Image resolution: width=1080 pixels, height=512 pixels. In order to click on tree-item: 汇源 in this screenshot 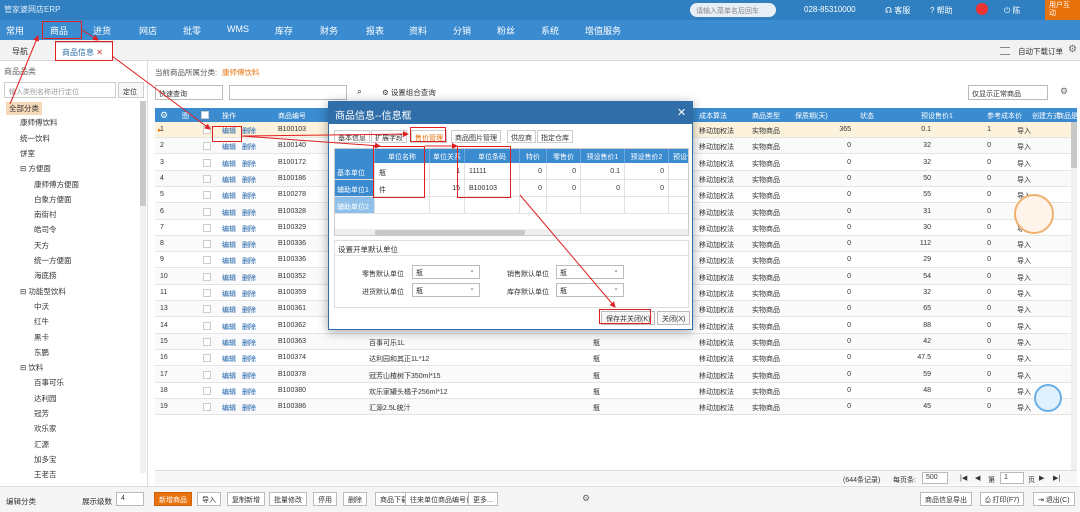, I will do `click(41, 444)`.